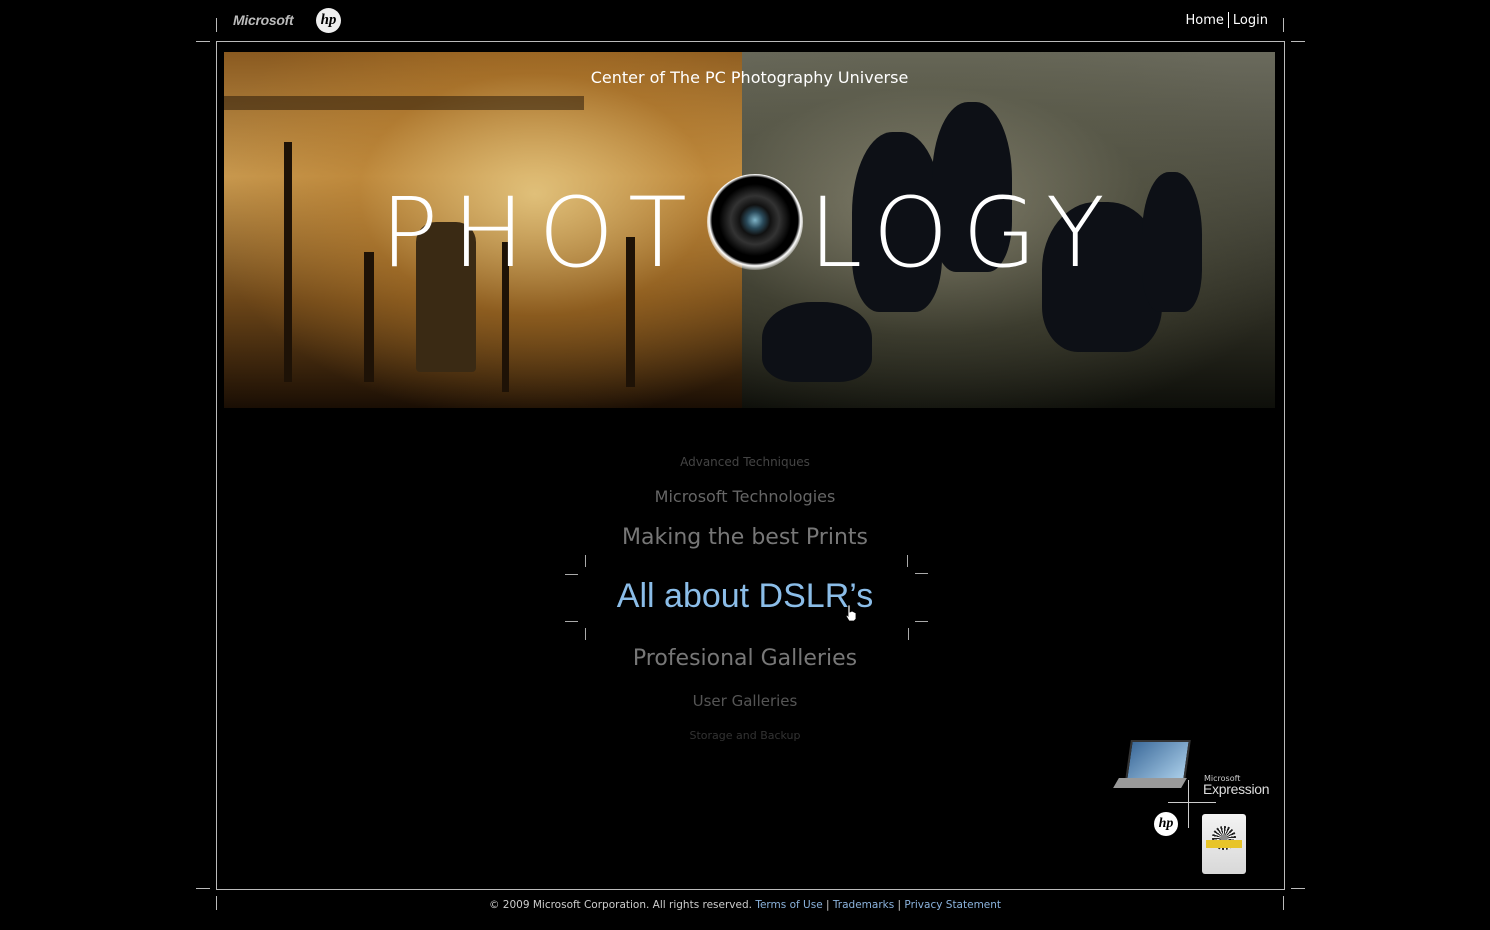  I want to click on home-link: Home, so click(1205, 20).